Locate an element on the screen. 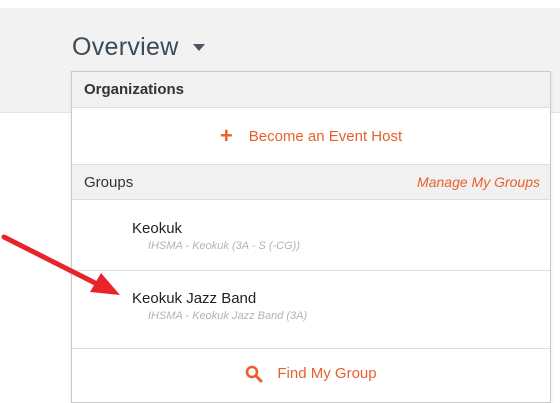  become-event-host-link: + Become an Event Host is located at coordinates (311, 136).